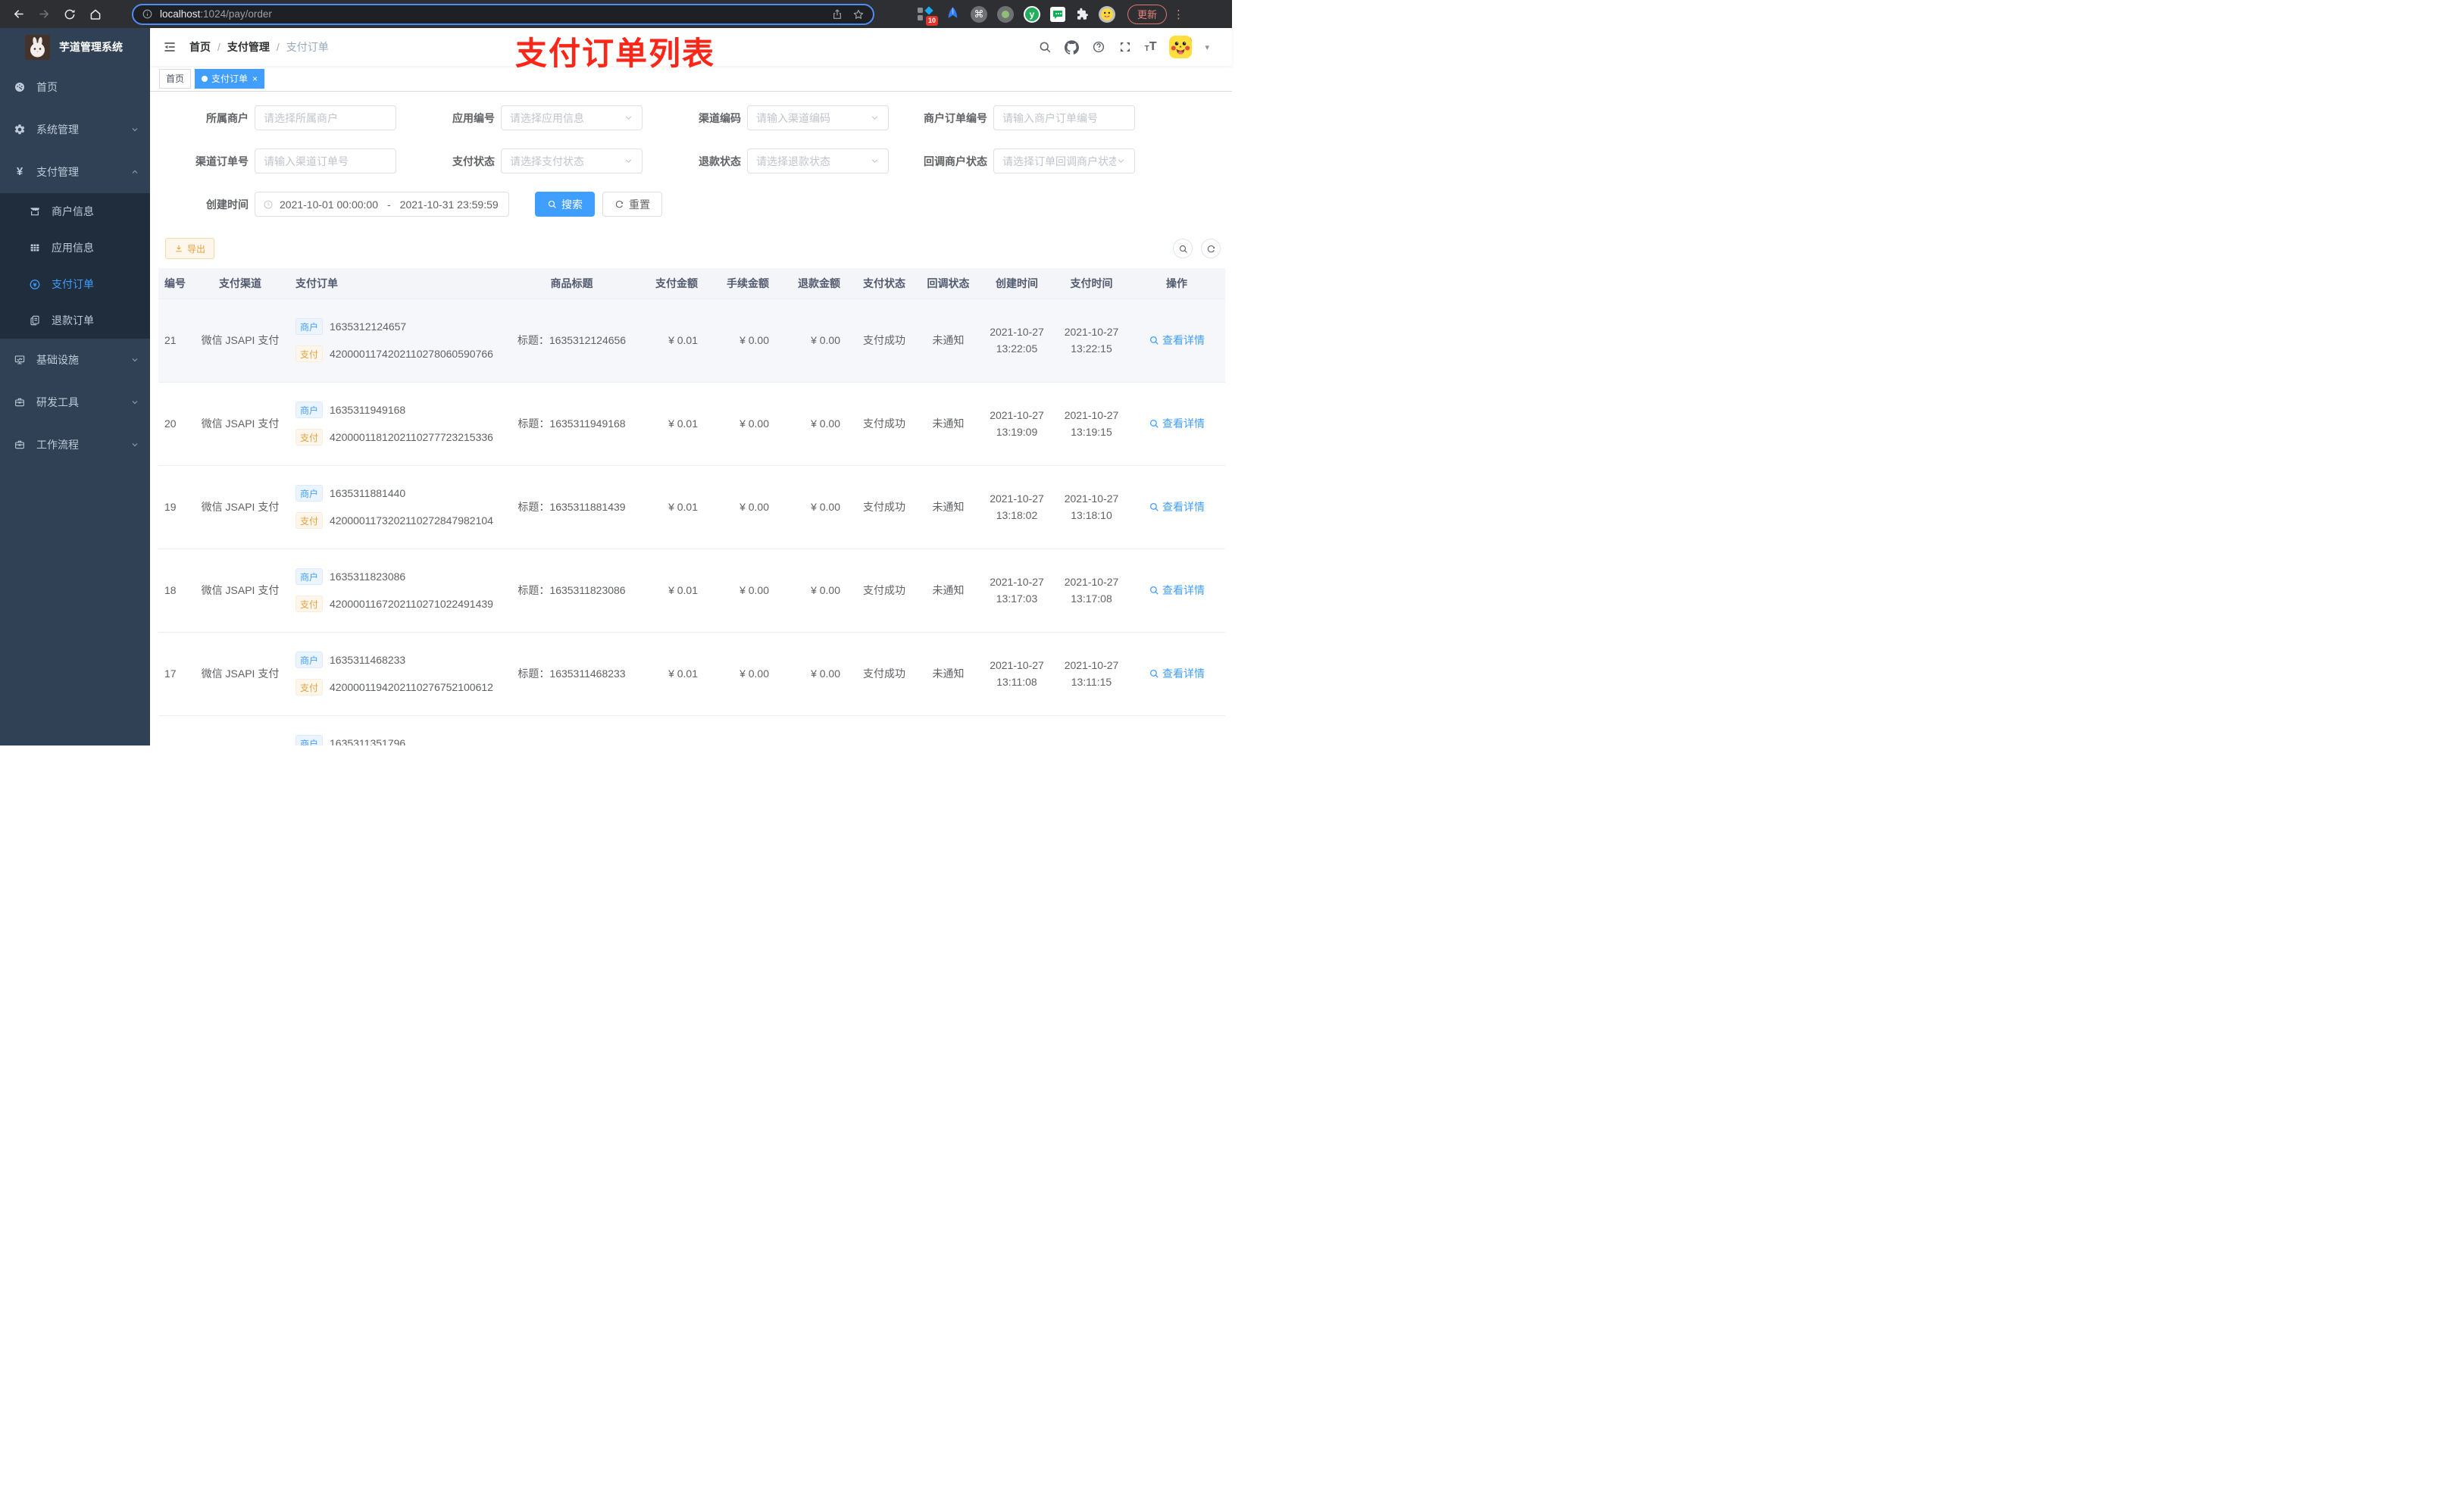 The height and width of the screenshot is (1491, 2464). I want to click on cell-order-numbers: 商户1635311351796支付, so click(397, 730).